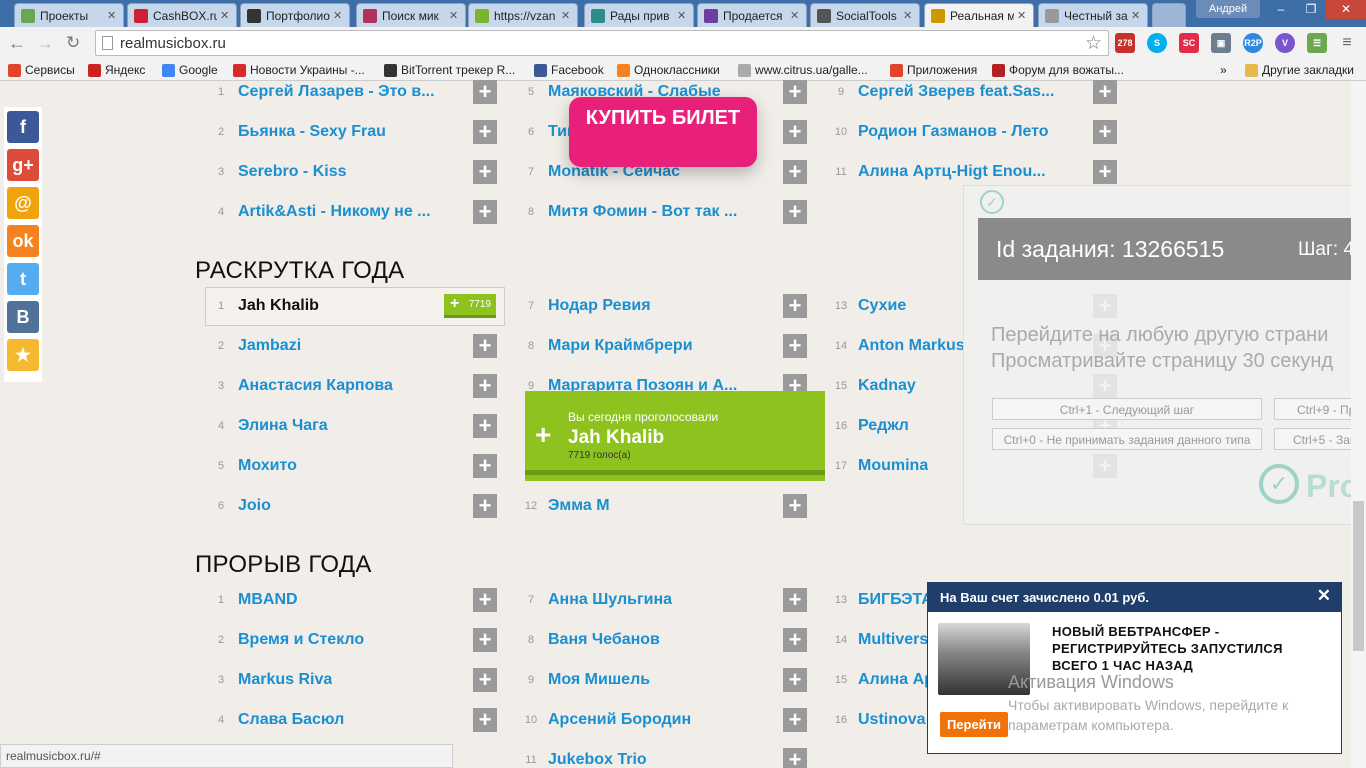 This screenshot has height=768, width=1366. I want to click on artist-entry: 2 Jambazi, so click(329, 346).